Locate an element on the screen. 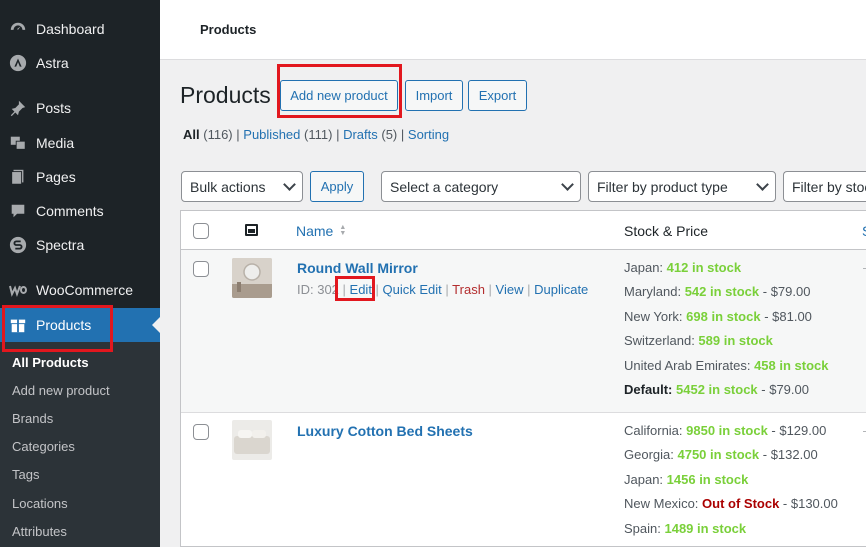  sidebar-item-spectra: Spectra is located at coordinates (80, 245).